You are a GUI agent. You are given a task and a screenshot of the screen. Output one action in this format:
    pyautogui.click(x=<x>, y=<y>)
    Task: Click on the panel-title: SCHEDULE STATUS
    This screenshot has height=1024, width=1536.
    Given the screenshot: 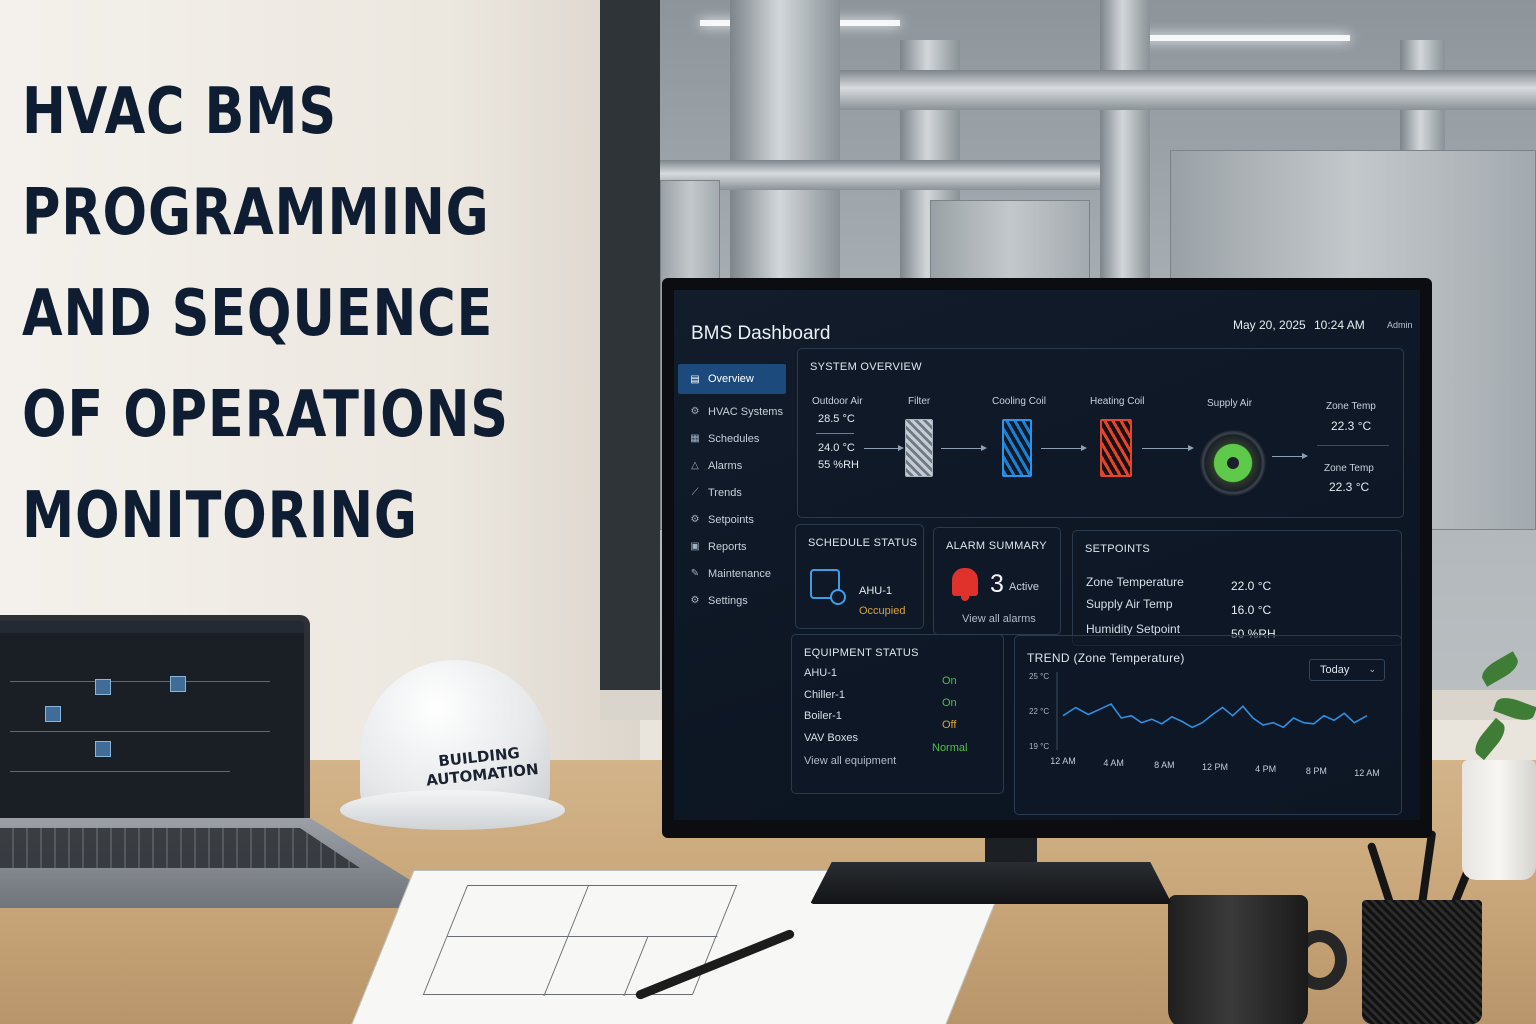 What is the action you would take?
    pyautogui.click(x=863, y=543)
    